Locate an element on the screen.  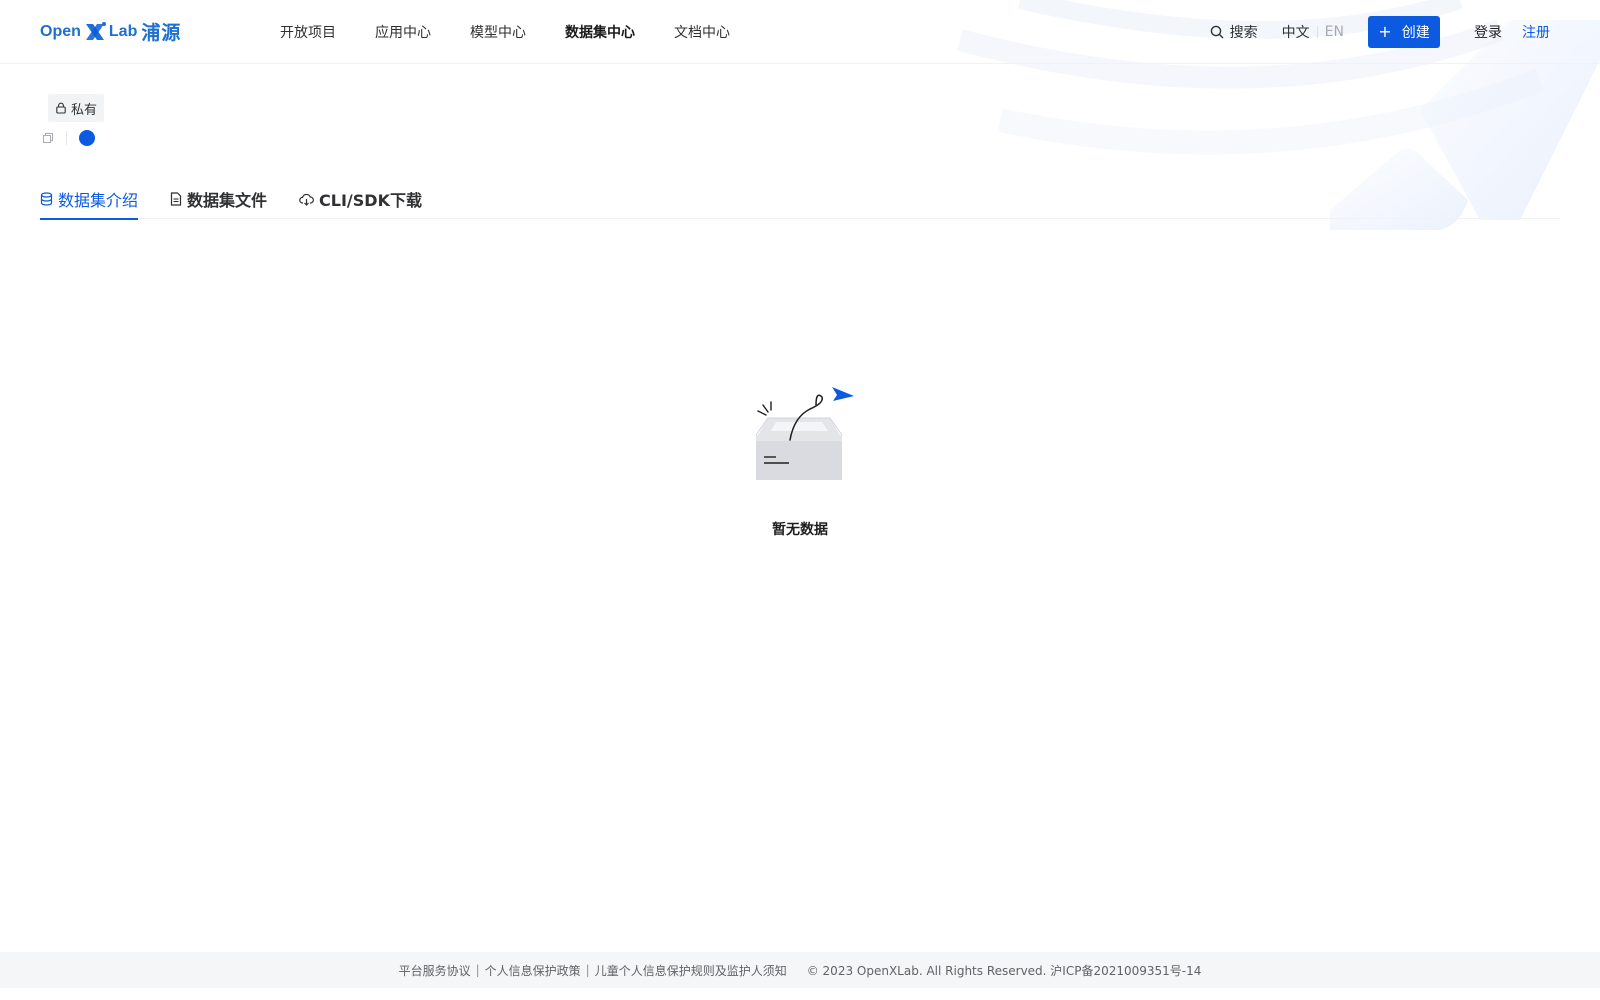
lock-icon is located at coordinates (61, 108).